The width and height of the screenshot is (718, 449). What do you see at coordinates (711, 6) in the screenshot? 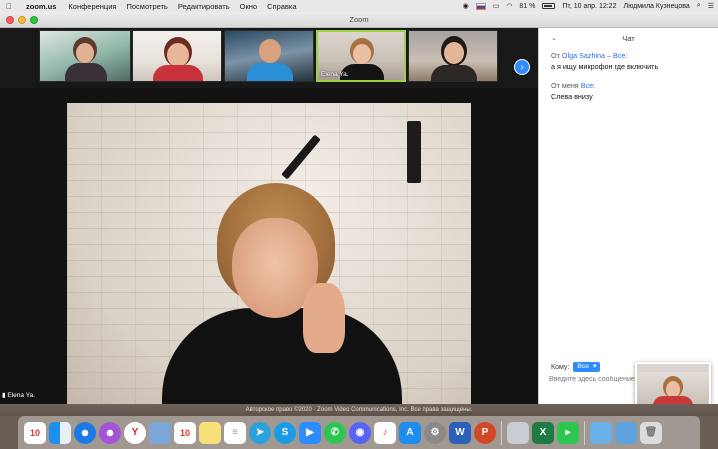
I see `control-center-icon: ☰` at bounding box center [711, 6].